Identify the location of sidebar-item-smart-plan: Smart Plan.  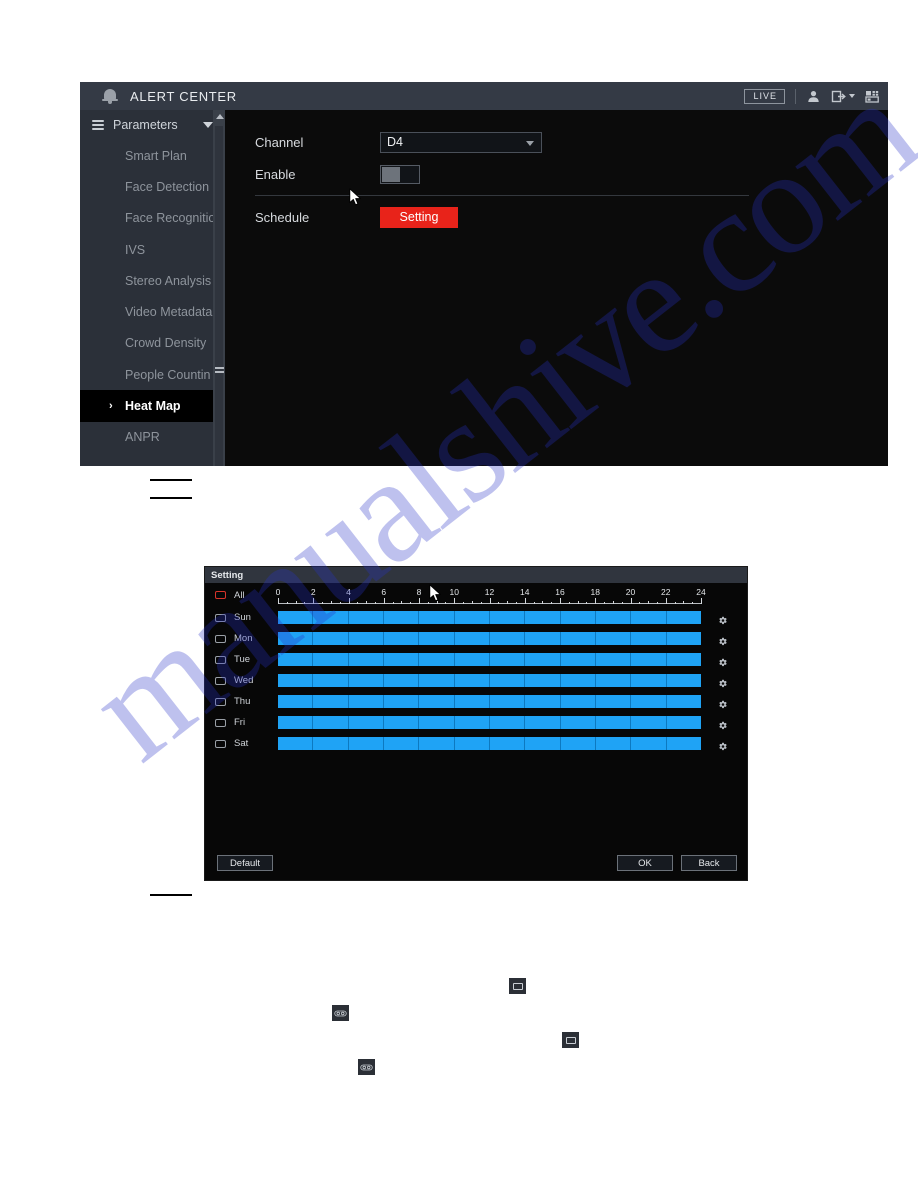
(152, 155).